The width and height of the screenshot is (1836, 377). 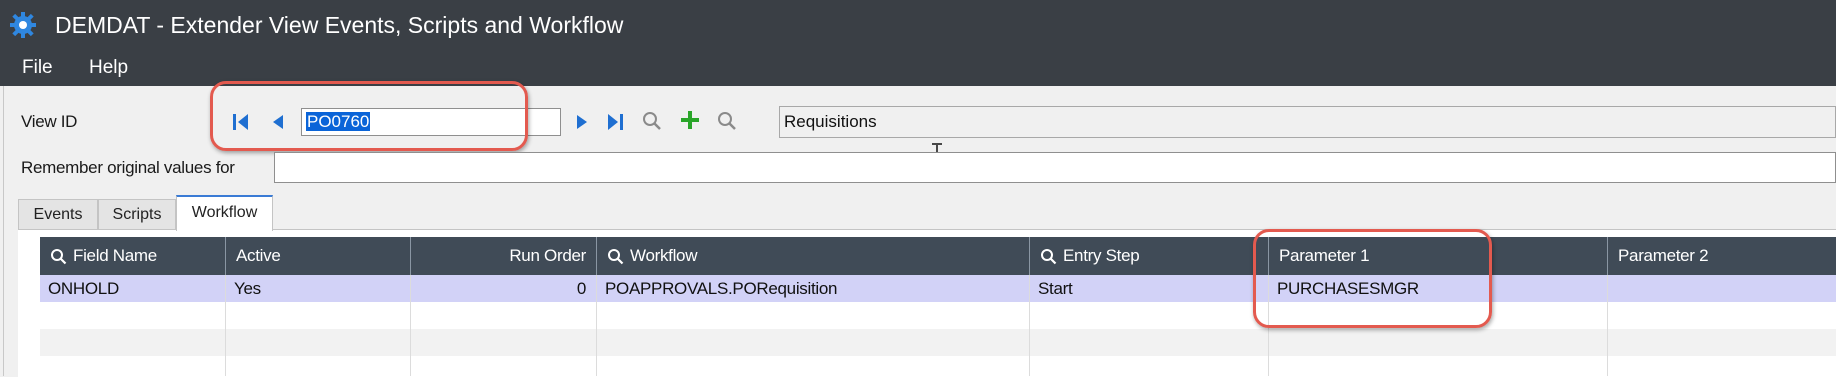 What do you see at coordinates (615, 122) in the screenshot?
I see `last-record-icon` at bounding box center [615, 122].